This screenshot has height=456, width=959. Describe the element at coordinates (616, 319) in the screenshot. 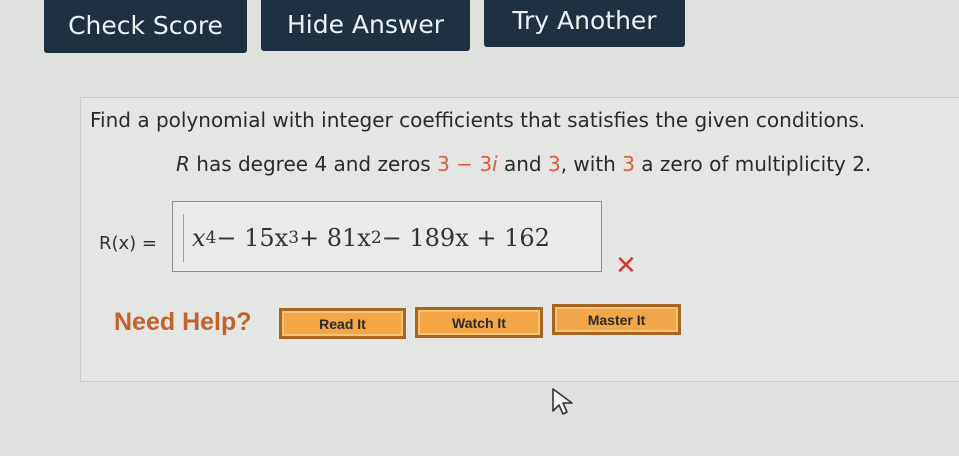

I see `master-it-button: Master It` at that location.